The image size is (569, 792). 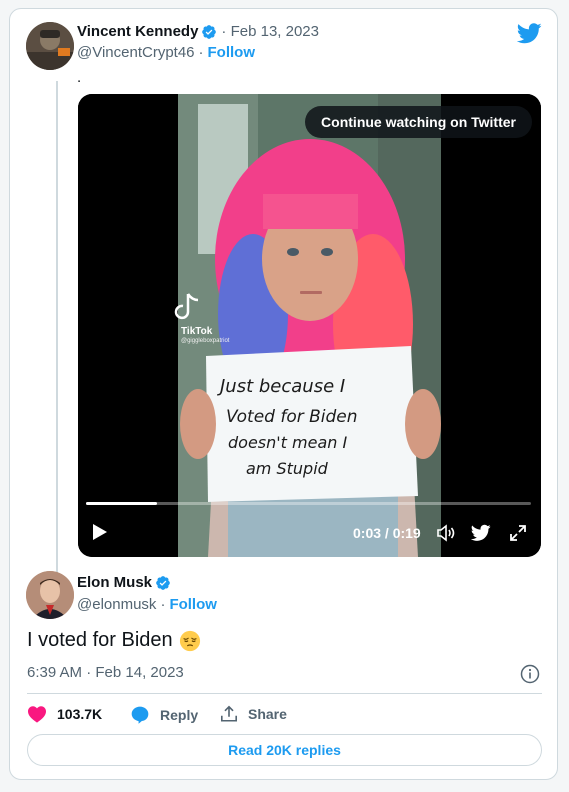 I want to click on sign-line-4: am Stupid, so click(x=287, y=468).